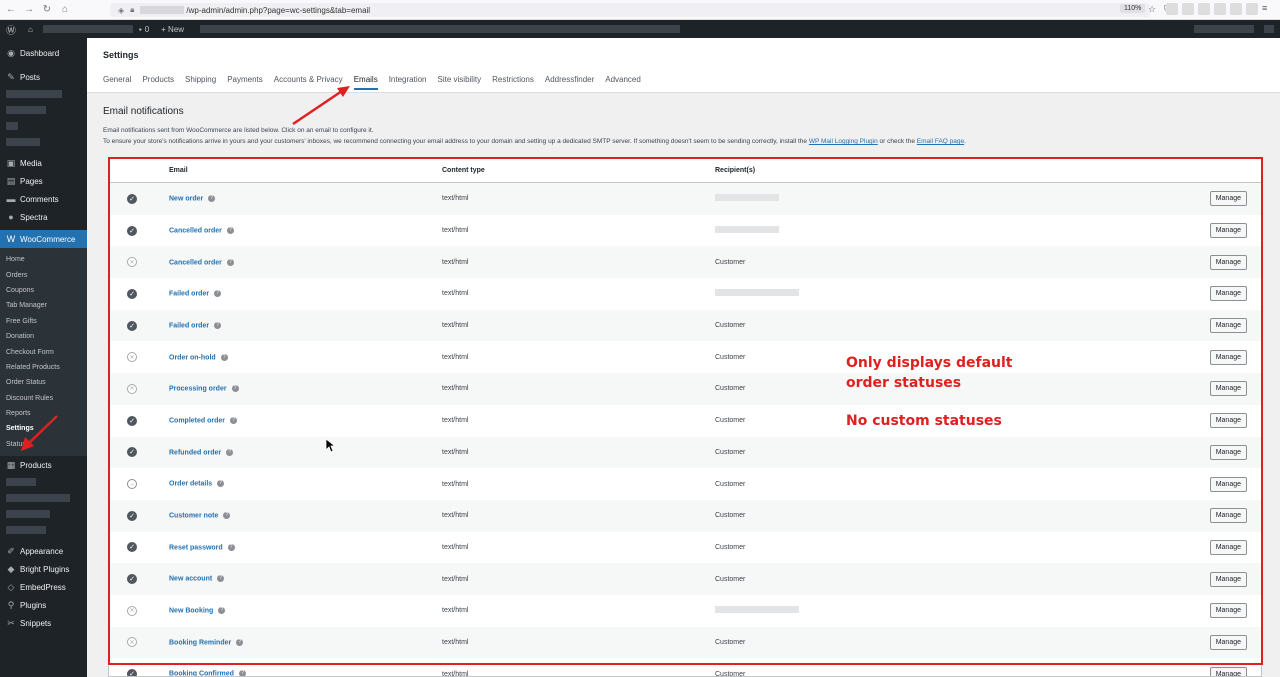 The height and width of the screenshot is (677, 1280). Describe the element at coordinates (43, 382) in the screenshot. I see `submenu-order-status: Order Status` at that location.